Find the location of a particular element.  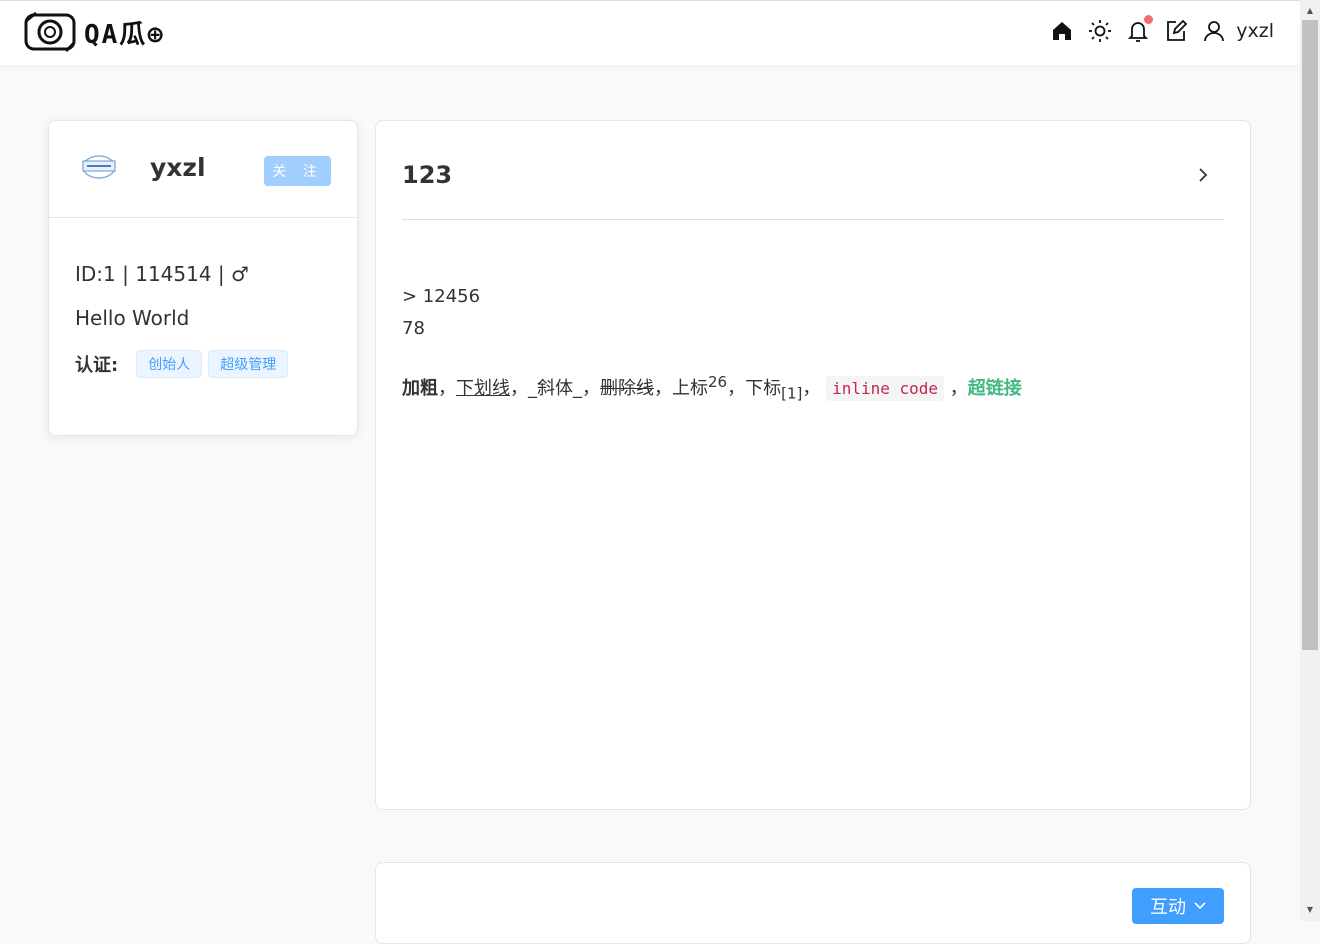

divider is located at coordinates (813, 219).